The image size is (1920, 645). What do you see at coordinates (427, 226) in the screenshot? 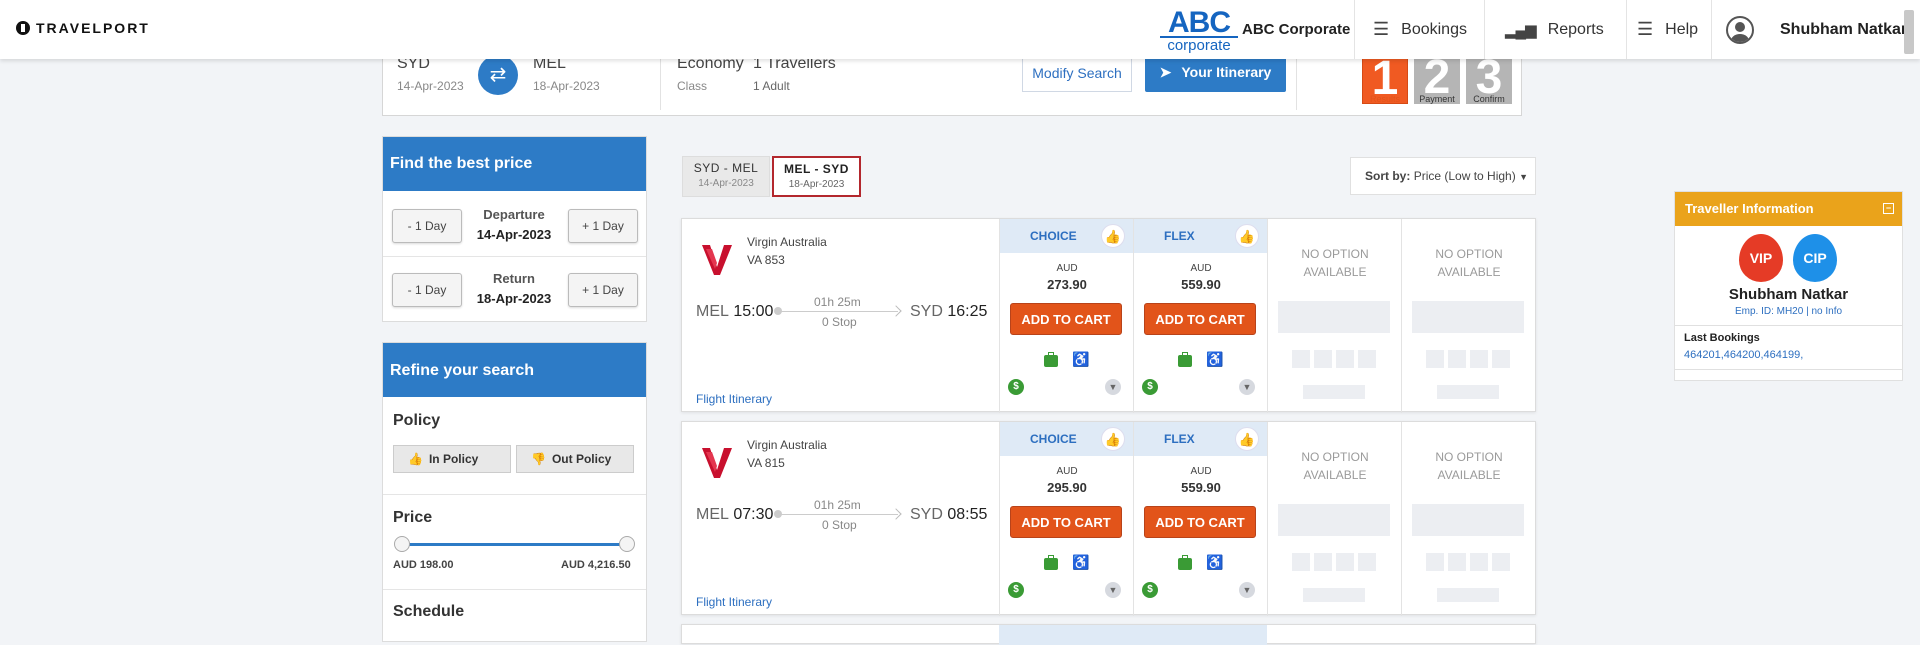
I see `departure-minus-day-button: - 1 Day` at bounding box center [427, 226].